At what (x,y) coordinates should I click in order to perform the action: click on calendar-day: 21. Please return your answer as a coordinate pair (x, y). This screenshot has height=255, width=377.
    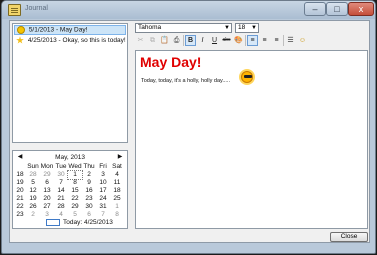
    Looking at the image, I should click on (61, 199).